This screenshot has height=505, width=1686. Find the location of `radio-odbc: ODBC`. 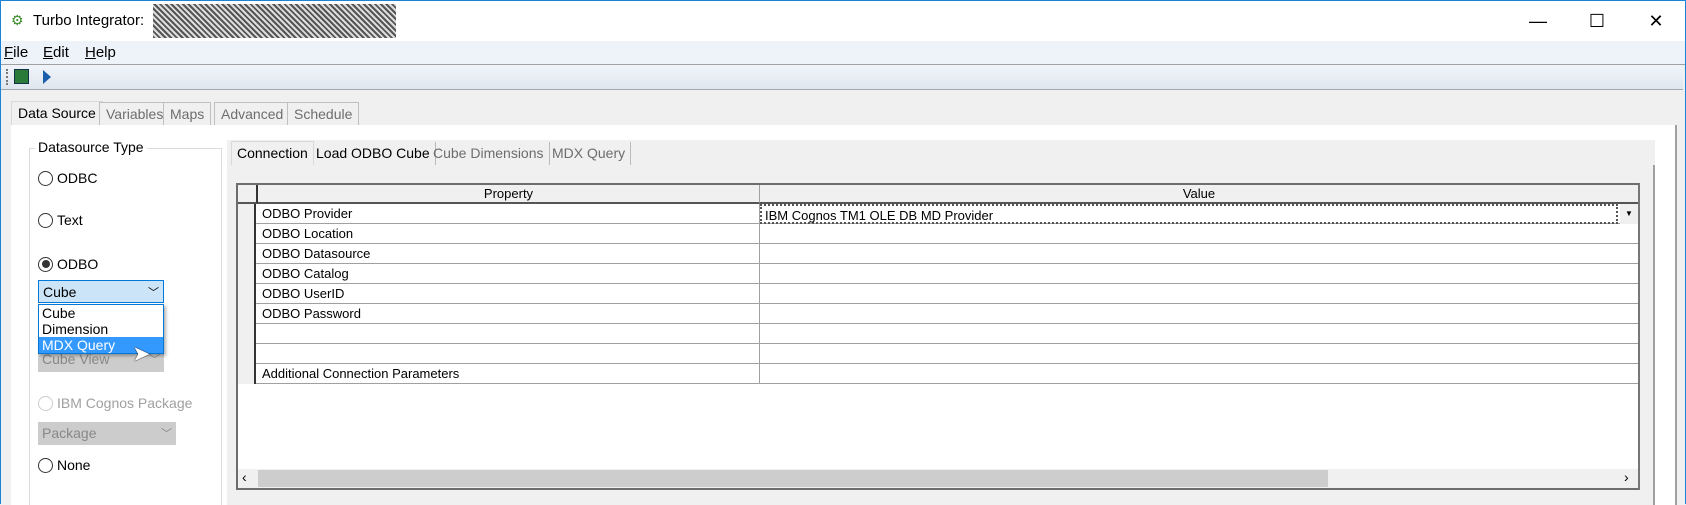

radio-odbc: ODBC is located at coordinates (67, 178).